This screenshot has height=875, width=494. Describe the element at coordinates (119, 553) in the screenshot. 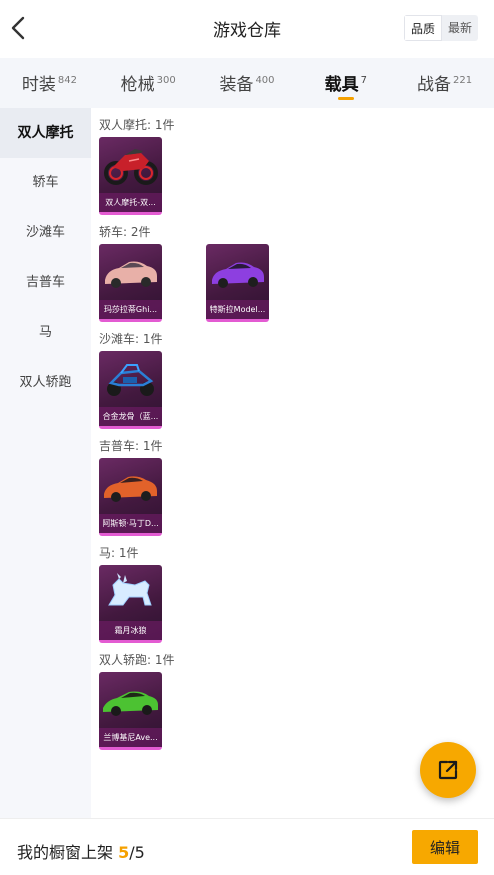

I see `group-title: 马: 1件` at that location.